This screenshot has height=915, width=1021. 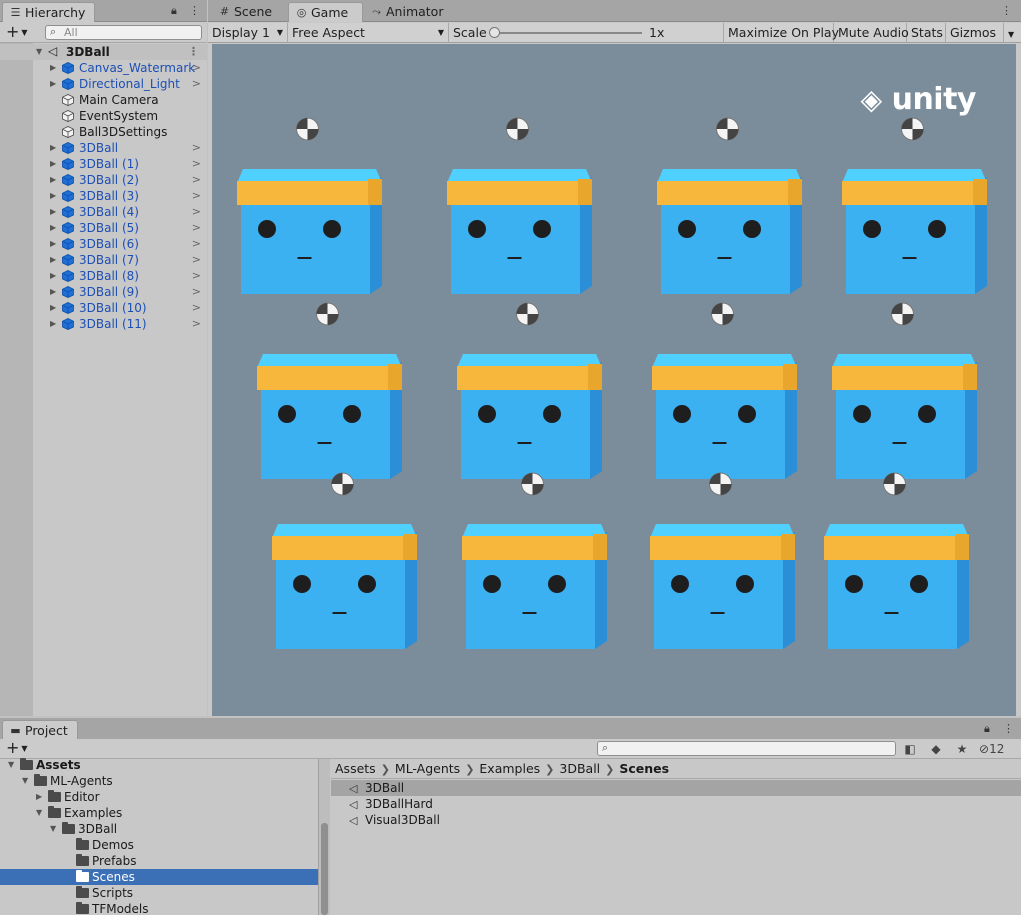 What do you see at coordinates (103, 228) in the screenshot?
I see `hierarchy-item: ▶ 3DBall (5) >` at bounding box center [103, 228].